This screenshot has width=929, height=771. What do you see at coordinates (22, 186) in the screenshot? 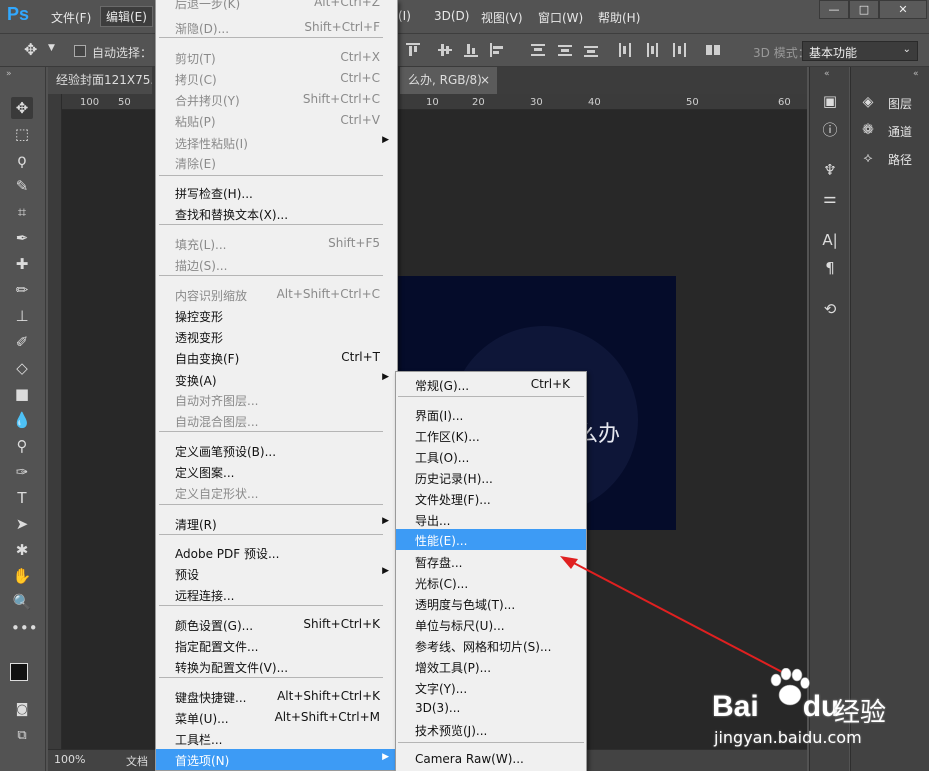
I see `quick-select-tool-icon: ✎` at bounding box center [22, 186].